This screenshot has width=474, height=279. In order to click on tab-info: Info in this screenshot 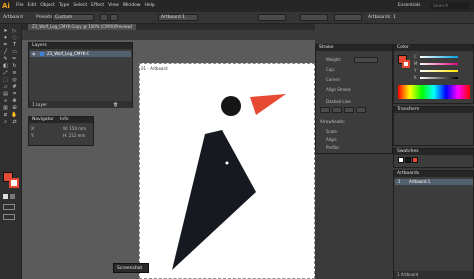, I will do `click(64, 120)`.